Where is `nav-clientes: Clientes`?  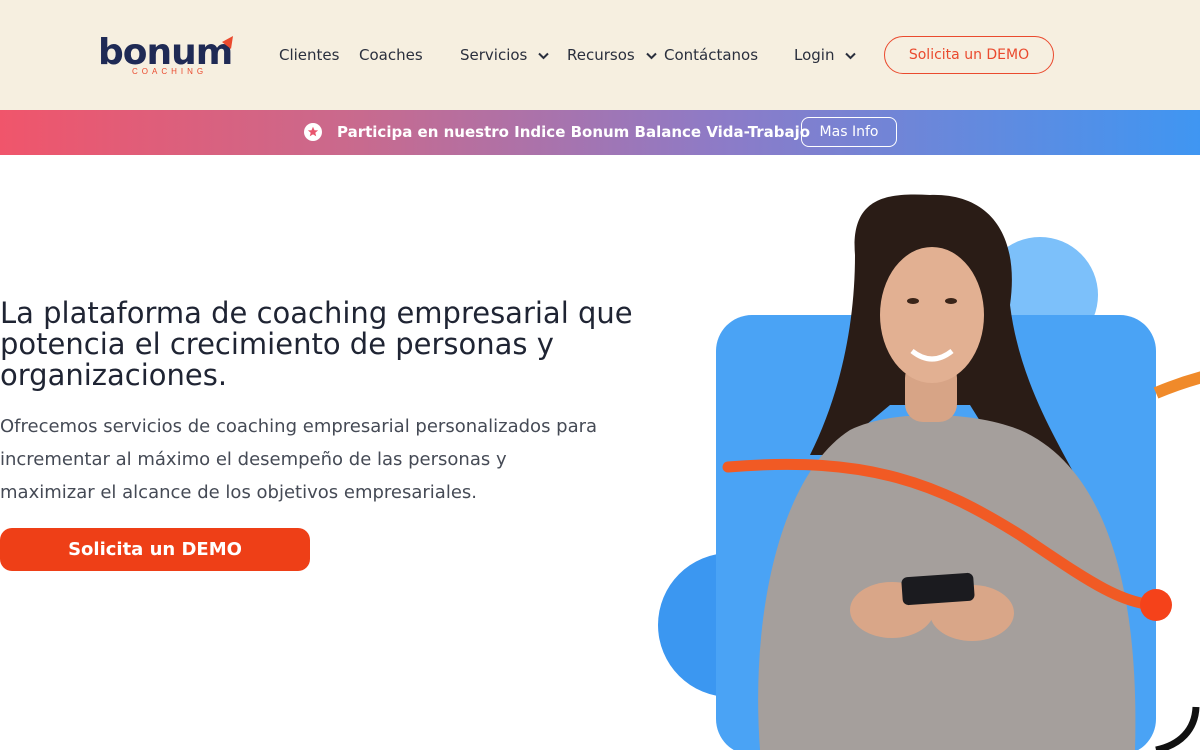 nav-clientes: Clientes is located at coordinates (309, 55).